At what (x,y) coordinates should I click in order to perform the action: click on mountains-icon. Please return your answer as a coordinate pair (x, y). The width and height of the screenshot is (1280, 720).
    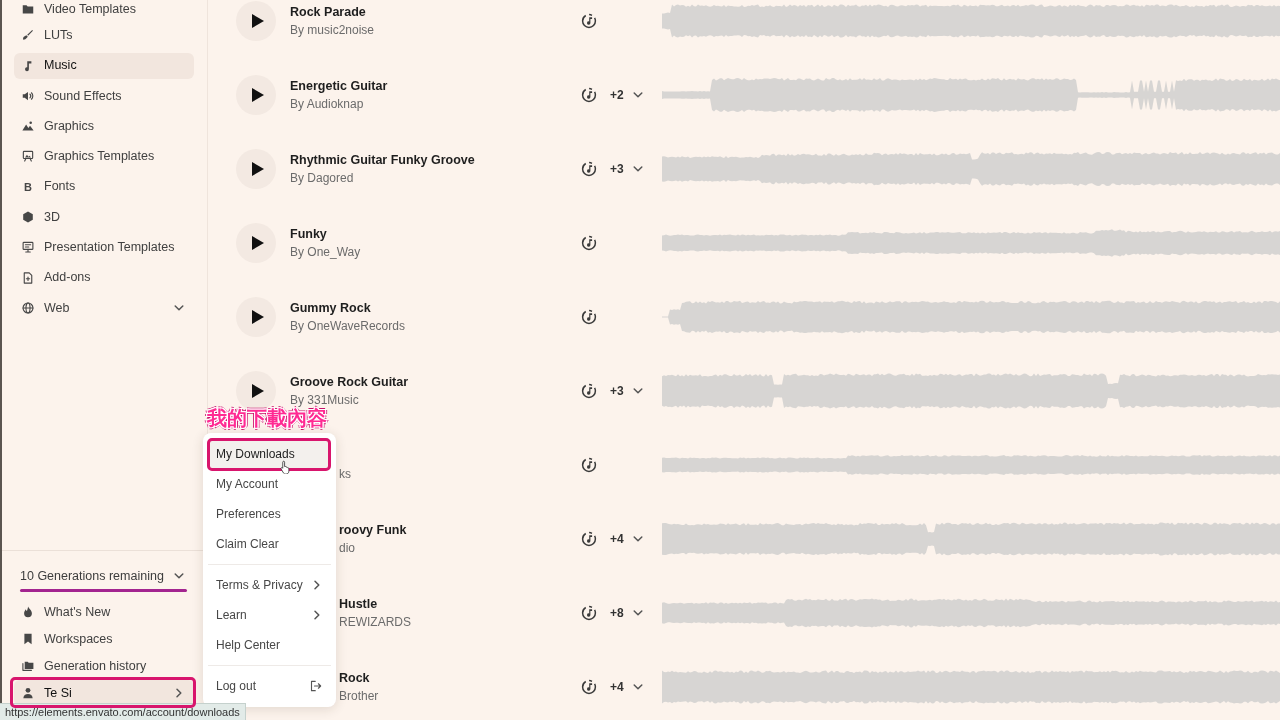
    Looking at the image, I should click on (28, 126).